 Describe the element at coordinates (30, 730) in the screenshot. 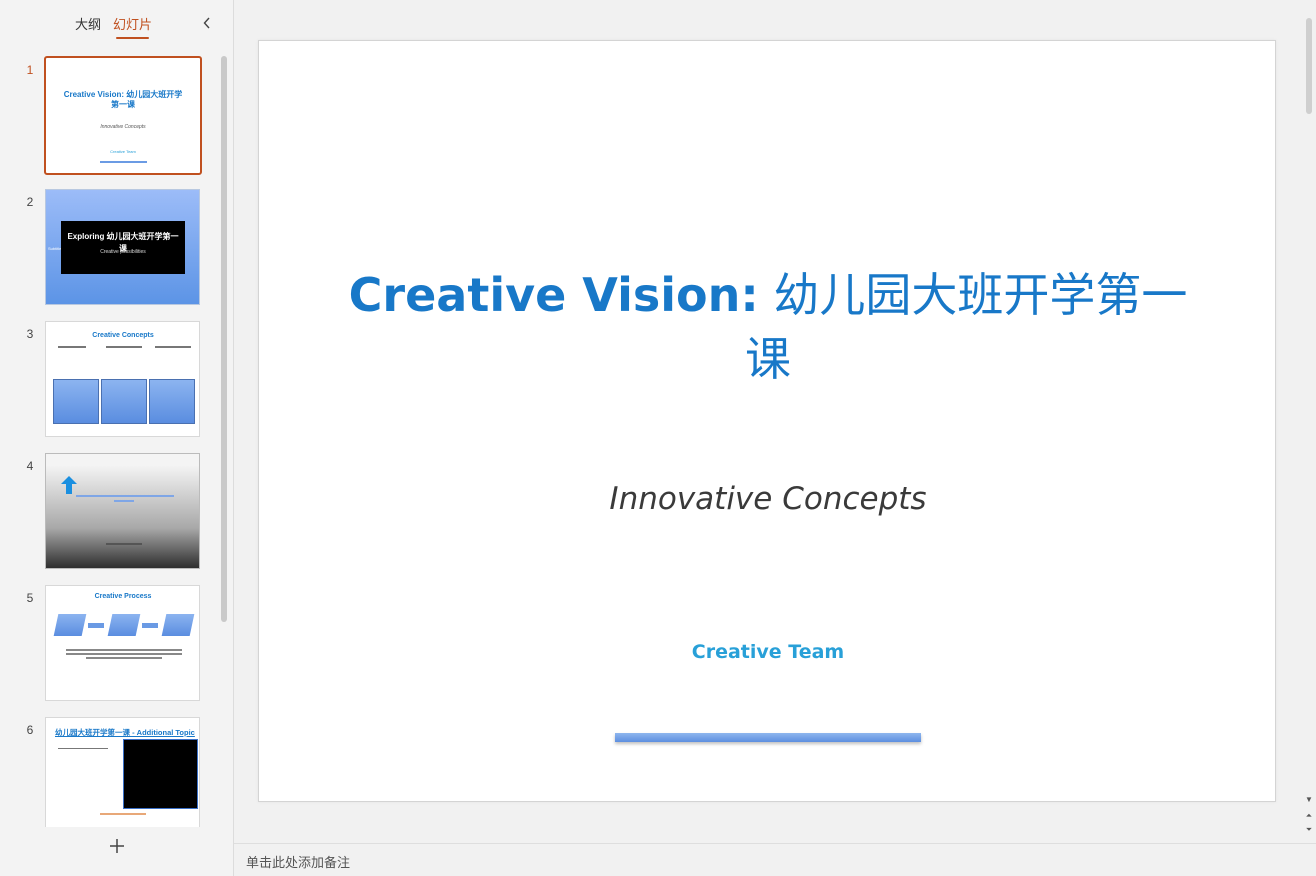

I see `slide-number: 6` at that location.